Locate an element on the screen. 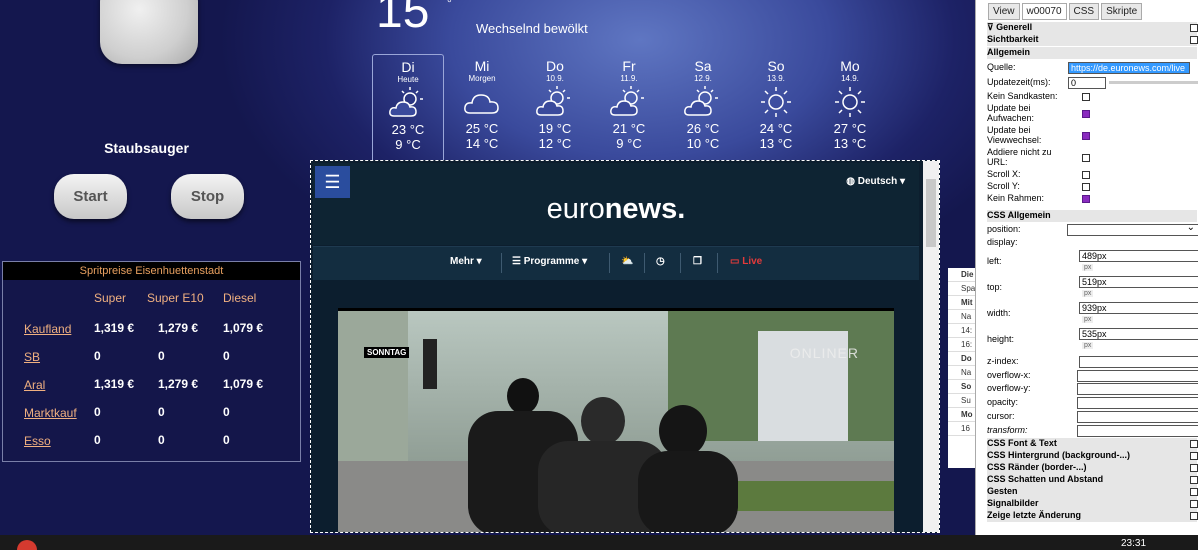 This screenshot has width=1198, height=550. section-gesten-label: Gesten is located at coordinates (1002, 491).